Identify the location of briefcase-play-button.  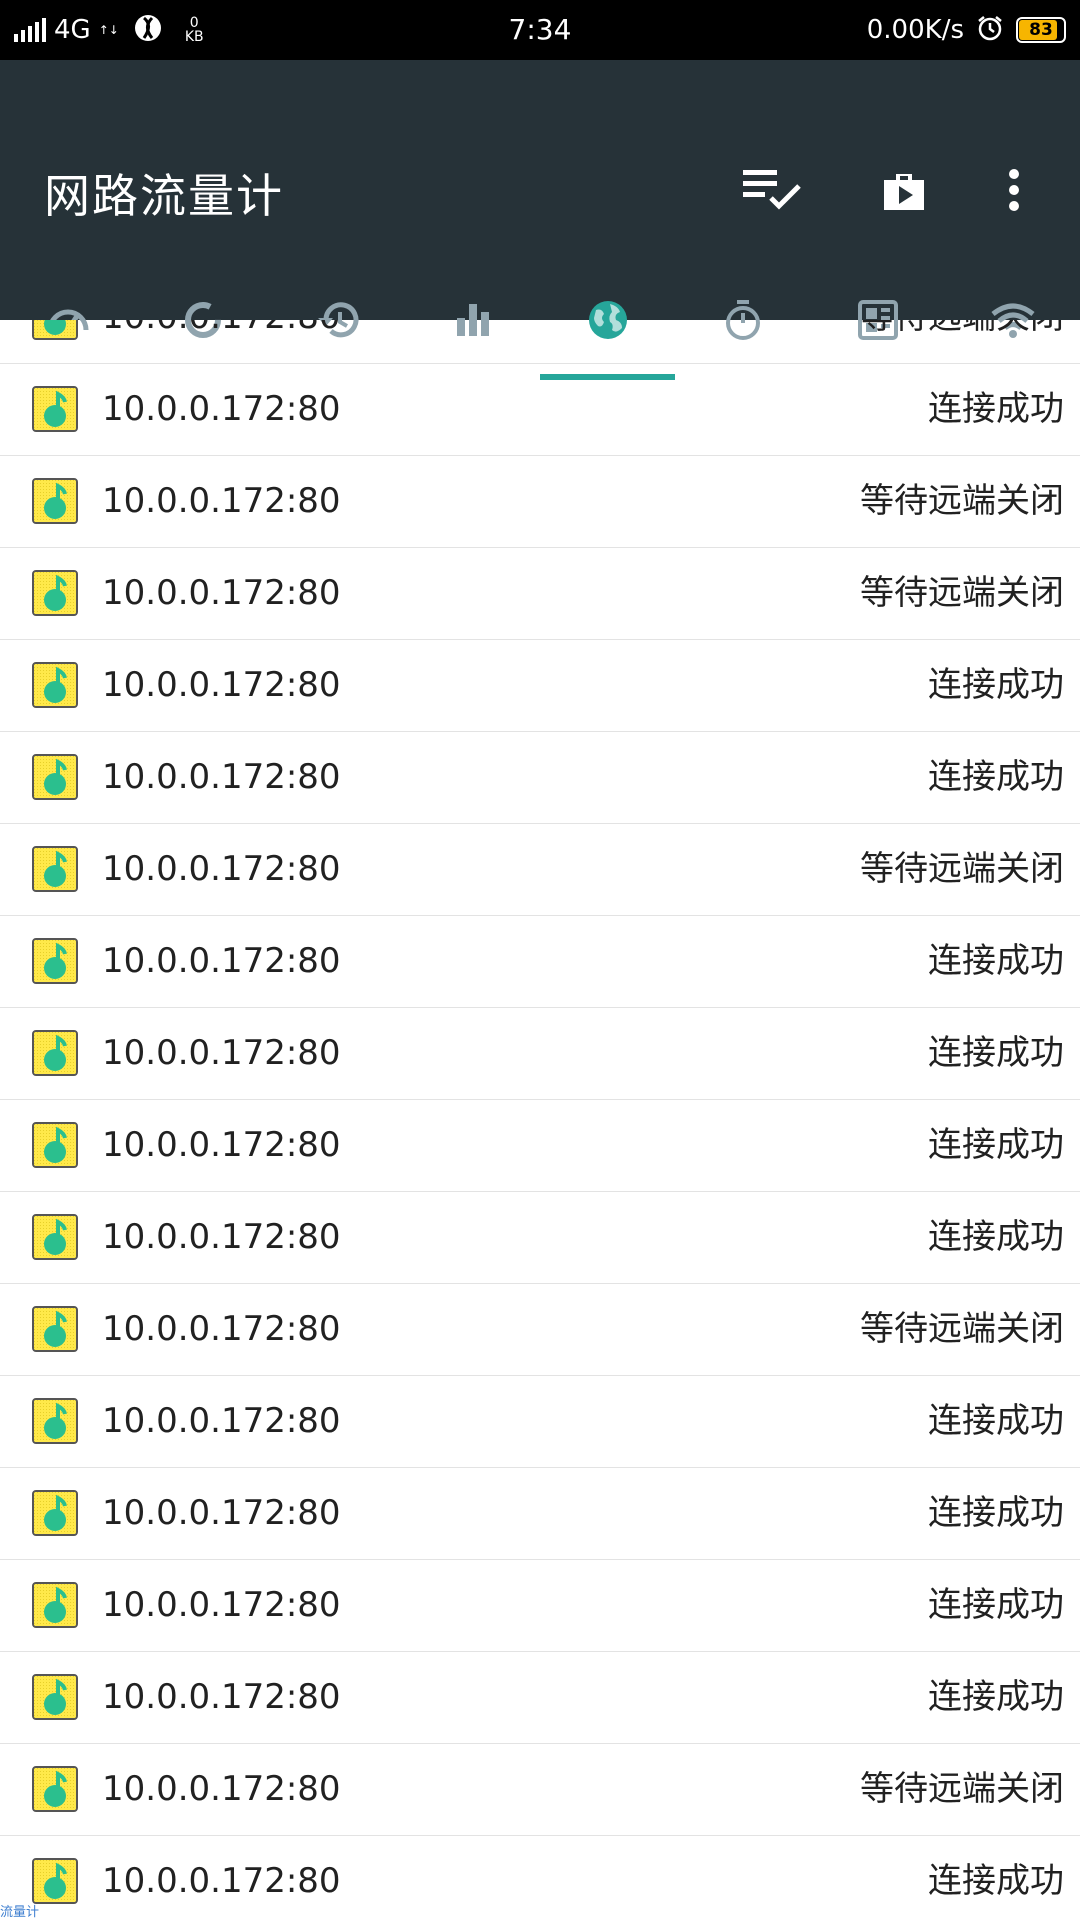
(904, 190).